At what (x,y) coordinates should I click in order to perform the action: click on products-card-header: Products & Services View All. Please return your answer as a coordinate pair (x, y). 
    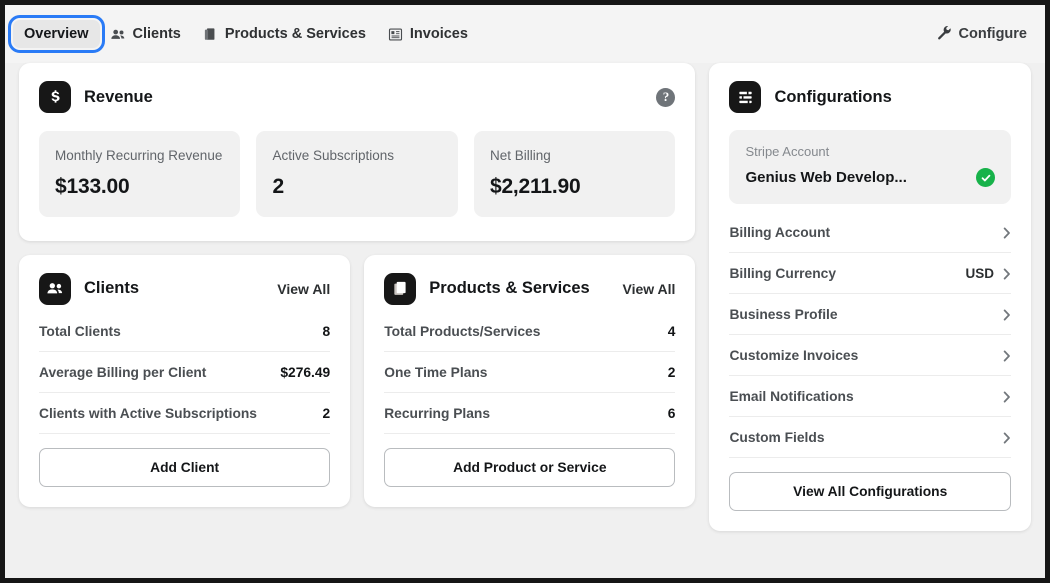
    Looking at the image, I should click on (529, 280).